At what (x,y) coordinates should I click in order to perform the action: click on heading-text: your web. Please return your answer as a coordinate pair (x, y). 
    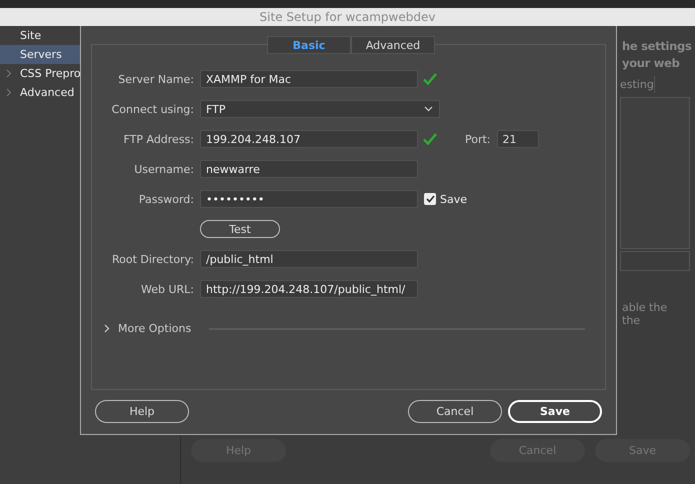
    Looking at the image, I should click on (651, 63).